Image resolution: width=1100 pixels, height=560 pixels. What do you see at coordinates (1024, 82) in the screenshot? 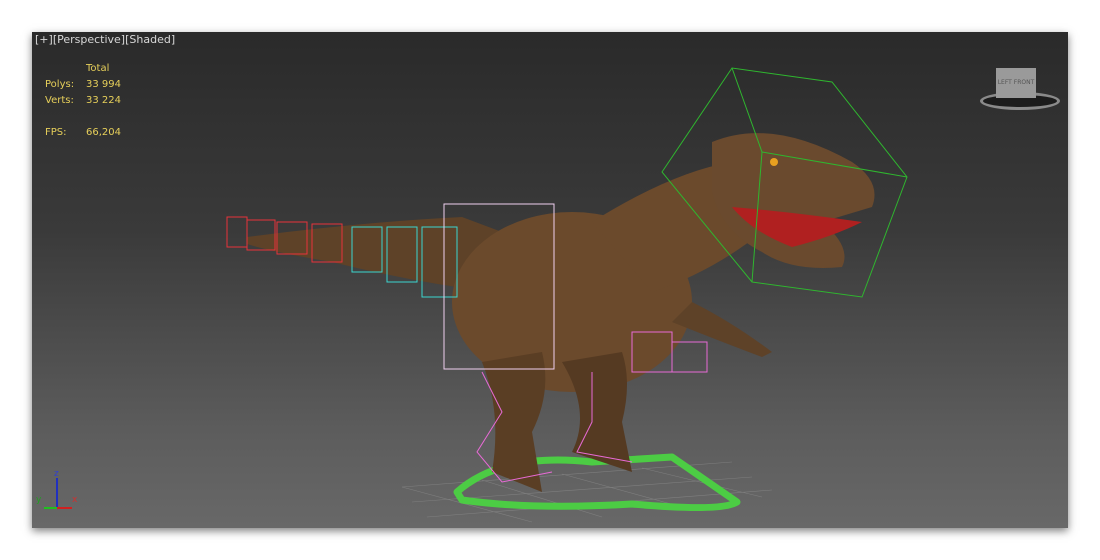
I see `viewcube-front-label: FRONT` at bounding box center [1024, 82].